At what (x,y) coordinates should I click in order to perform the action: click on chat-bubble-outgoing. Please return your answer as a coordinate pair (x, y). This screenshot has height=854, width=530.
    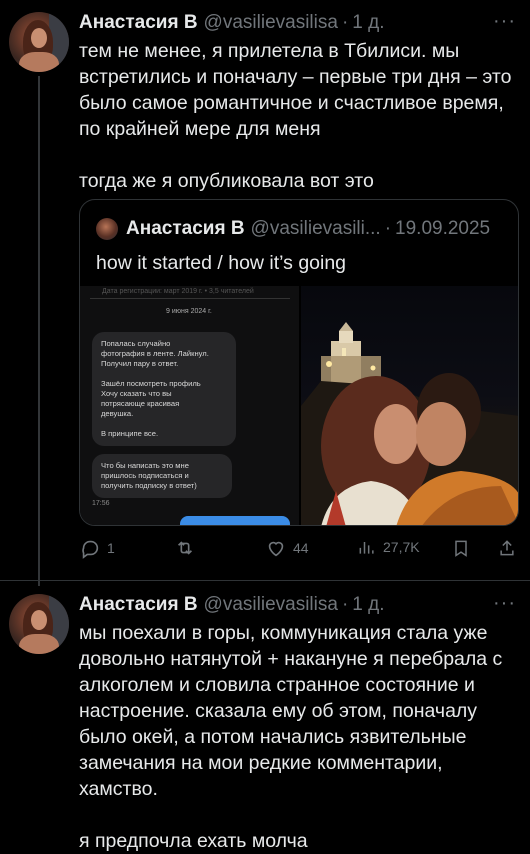
    Looking at the image, I should click on (235, 520).